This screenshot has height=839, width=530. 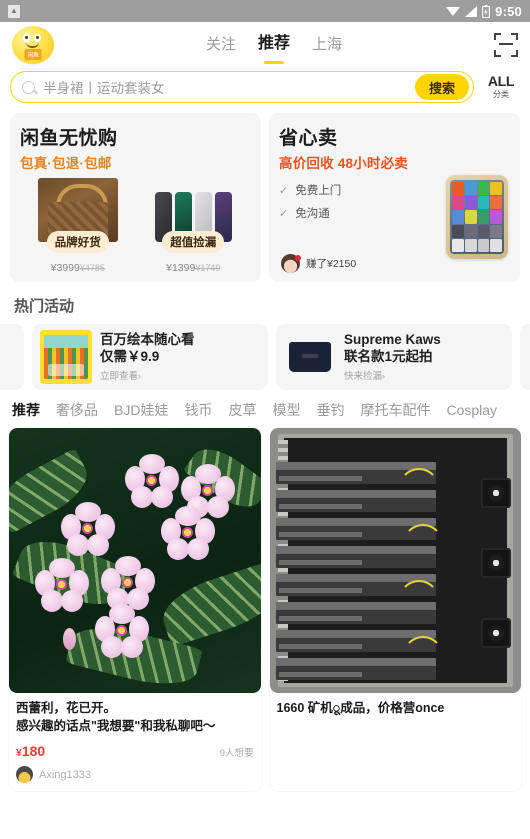 I want to click on search-icon, so click(x=28, y=87).